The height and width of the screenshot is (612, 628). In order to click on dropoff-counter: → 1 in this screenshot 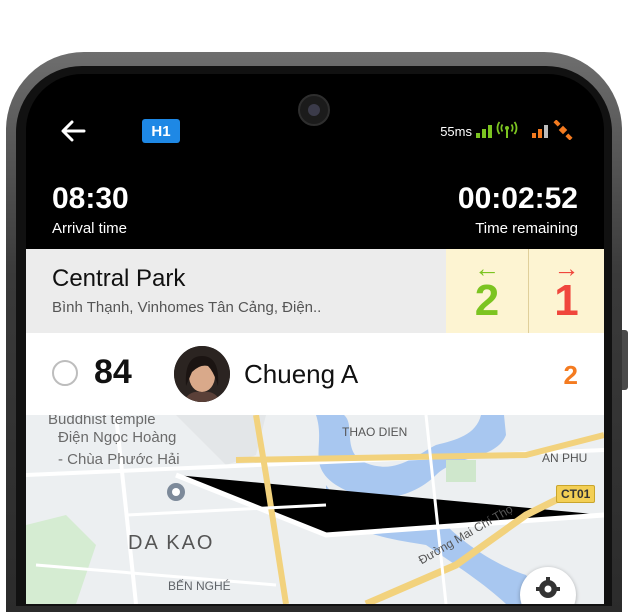, I will do `click(566, 291)`.